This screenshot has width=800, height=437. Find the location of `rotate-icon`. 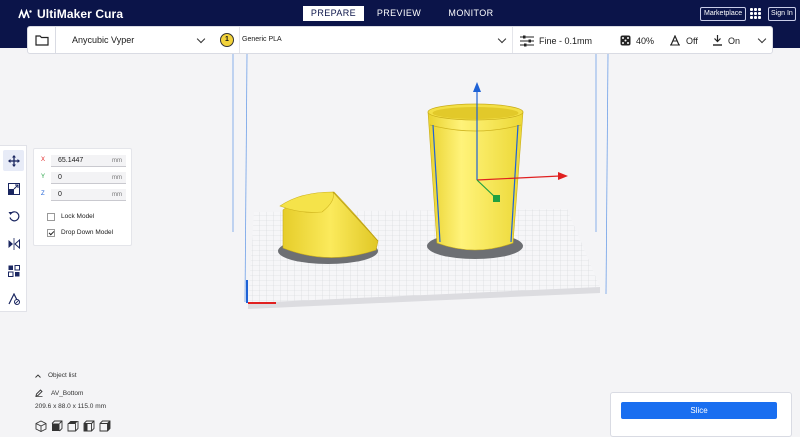

rotate-icon is located at coordinates (13, 215).